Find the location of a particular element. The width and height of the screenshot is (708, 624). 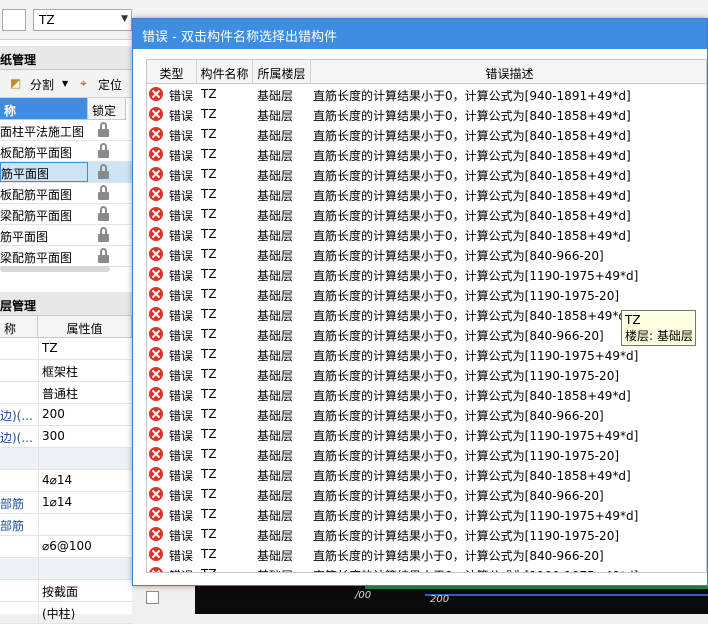

locate-button: 定位 is located at coordinates (110, 84).